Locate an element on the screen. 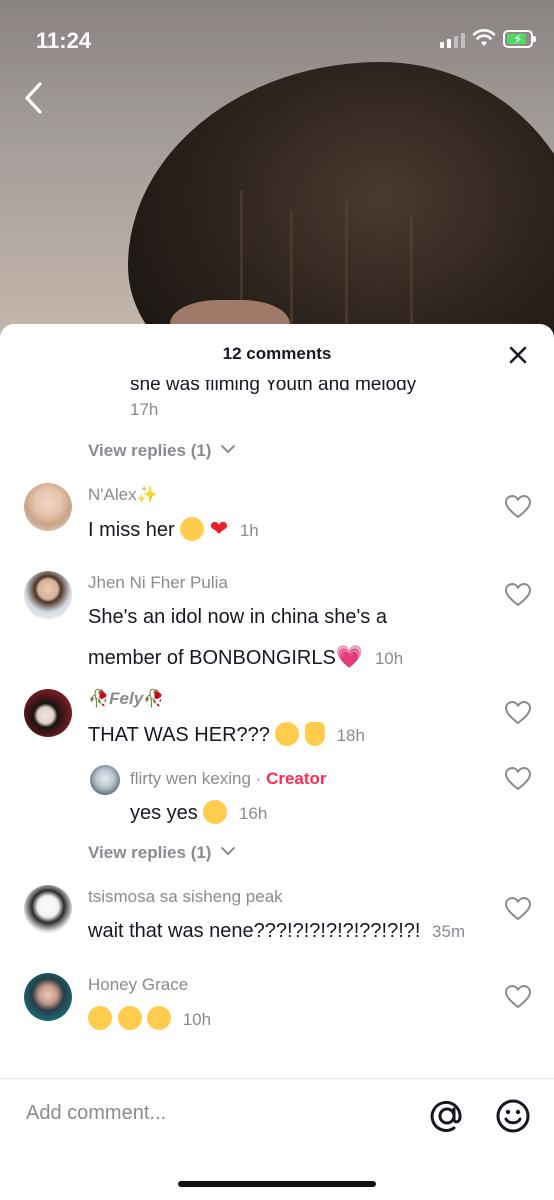 Image resolution: width=554 pixels, height=1200 pixels. comment-text: THAT WAS HER??? 18h is located at coordinates (226, 735).